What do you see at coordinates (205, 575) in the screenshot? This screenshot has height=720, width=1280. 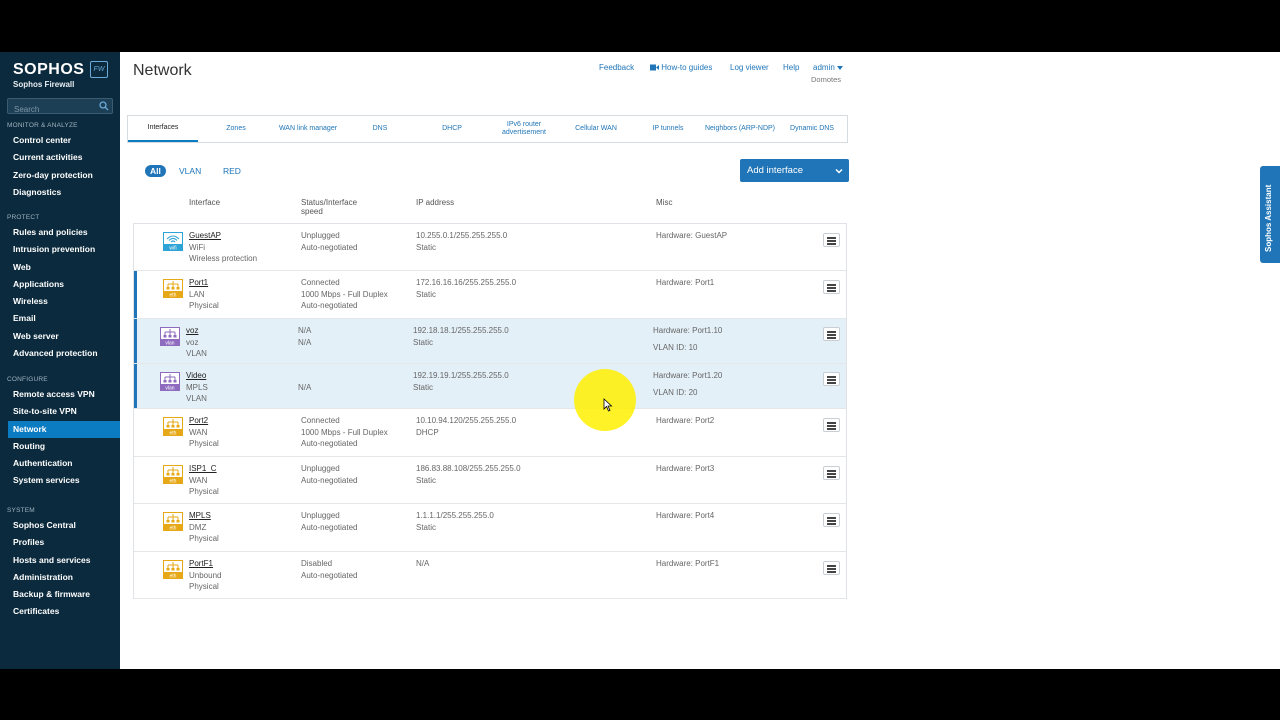 I see `interface-zone: Unbound` at bounding box center [205, 575].